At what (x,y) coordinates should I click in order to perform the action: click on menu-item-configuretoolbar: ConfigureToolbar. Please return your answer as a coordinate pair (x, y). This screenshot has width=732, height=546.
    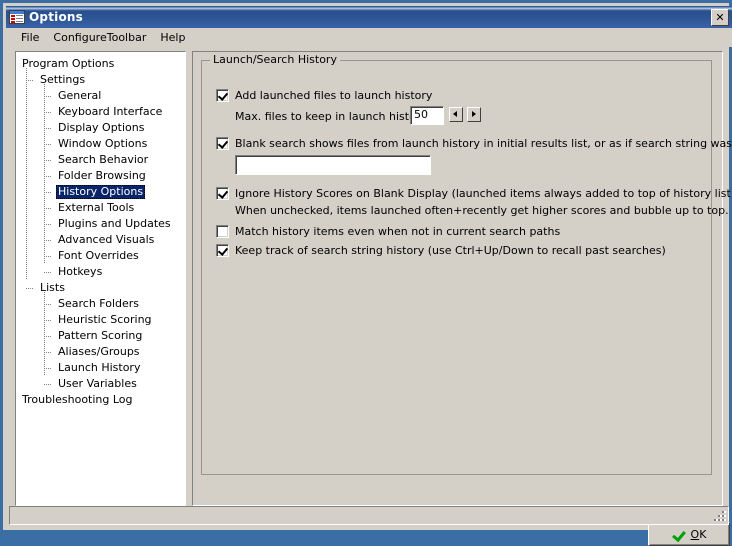
    Looking at the image, I should click on (100, 38).